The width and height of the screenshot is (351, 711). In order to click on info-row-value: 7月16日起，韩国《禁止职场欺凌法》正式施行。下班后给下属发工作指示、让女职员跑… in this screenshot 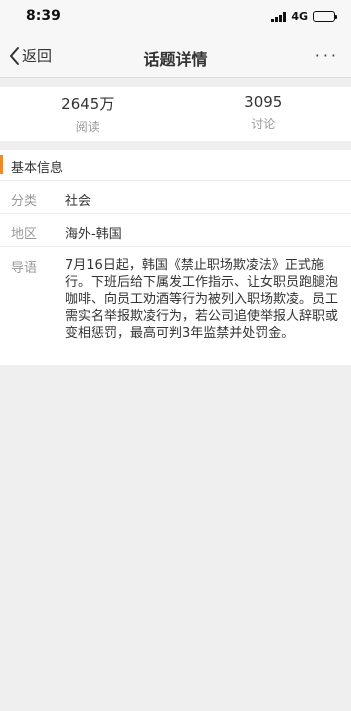, I will do `click(202, 299)`.